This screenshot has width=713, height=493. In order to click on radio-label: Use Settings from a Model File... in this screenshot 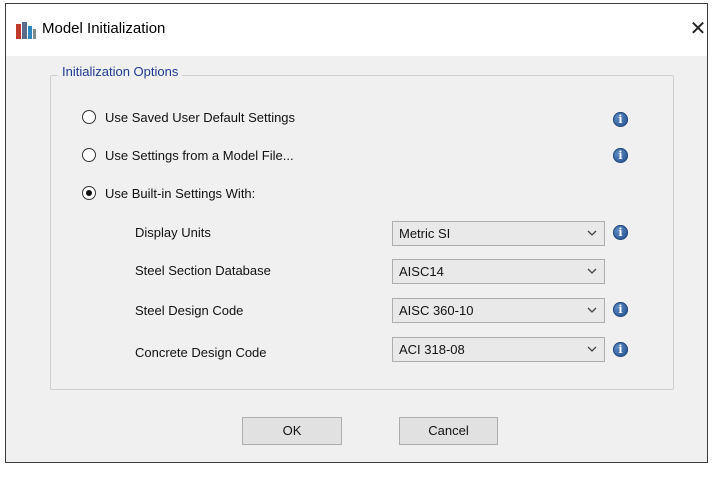, I will do `click(199, 155)`.